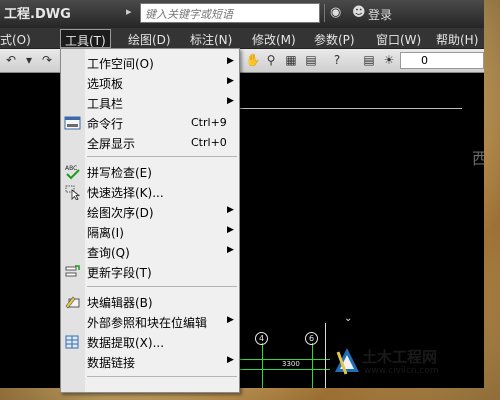  What do you see at coordinates (325, 355) in the screenshot?
I see `vertical-ref-line` at bounding box center [325, 355].